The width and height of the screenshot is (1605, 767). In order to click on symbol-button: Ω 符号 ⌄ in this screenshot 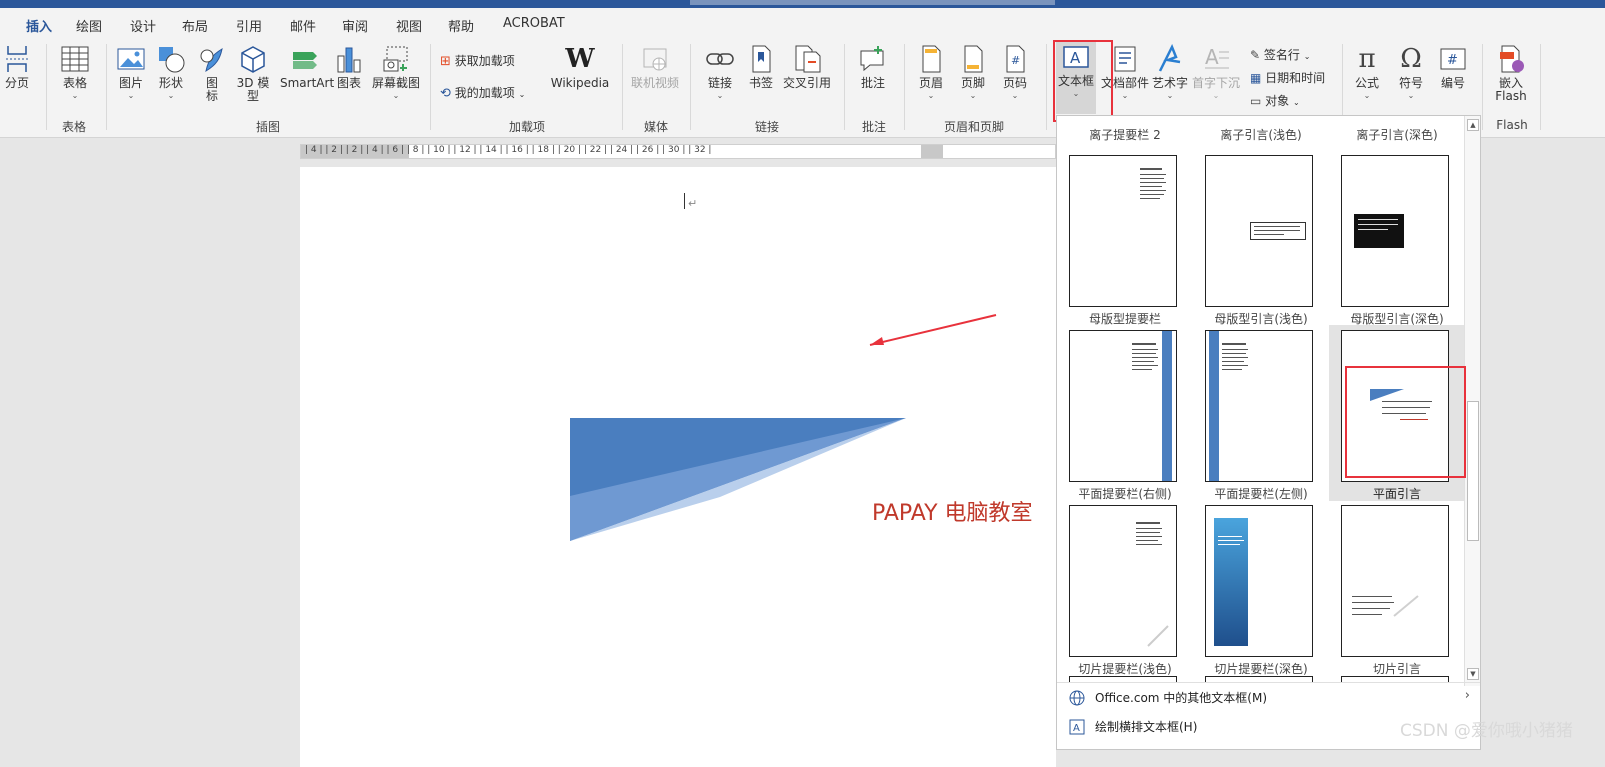, I will do `click(1411, 72)`.